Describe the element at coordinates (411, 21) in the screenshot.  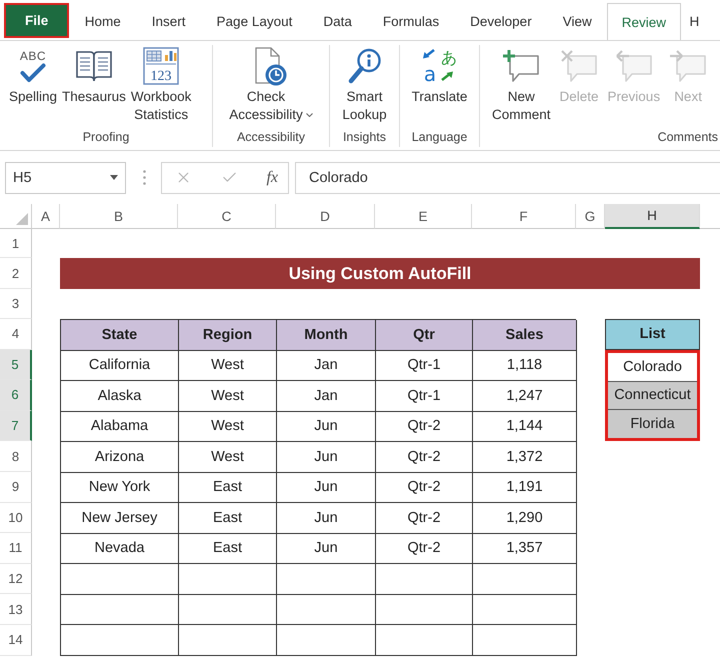
I see `ribbon-tab: Formulas` at that location.